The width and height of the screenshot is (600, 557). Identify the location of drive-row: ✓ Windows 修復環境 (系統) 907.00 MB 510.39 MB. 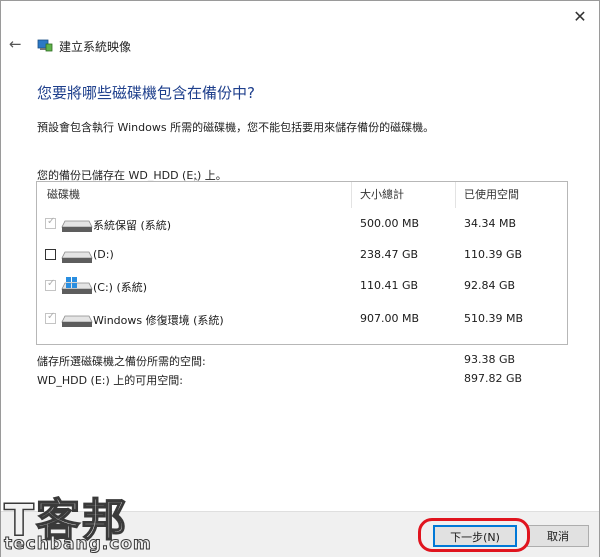
(302, 319).